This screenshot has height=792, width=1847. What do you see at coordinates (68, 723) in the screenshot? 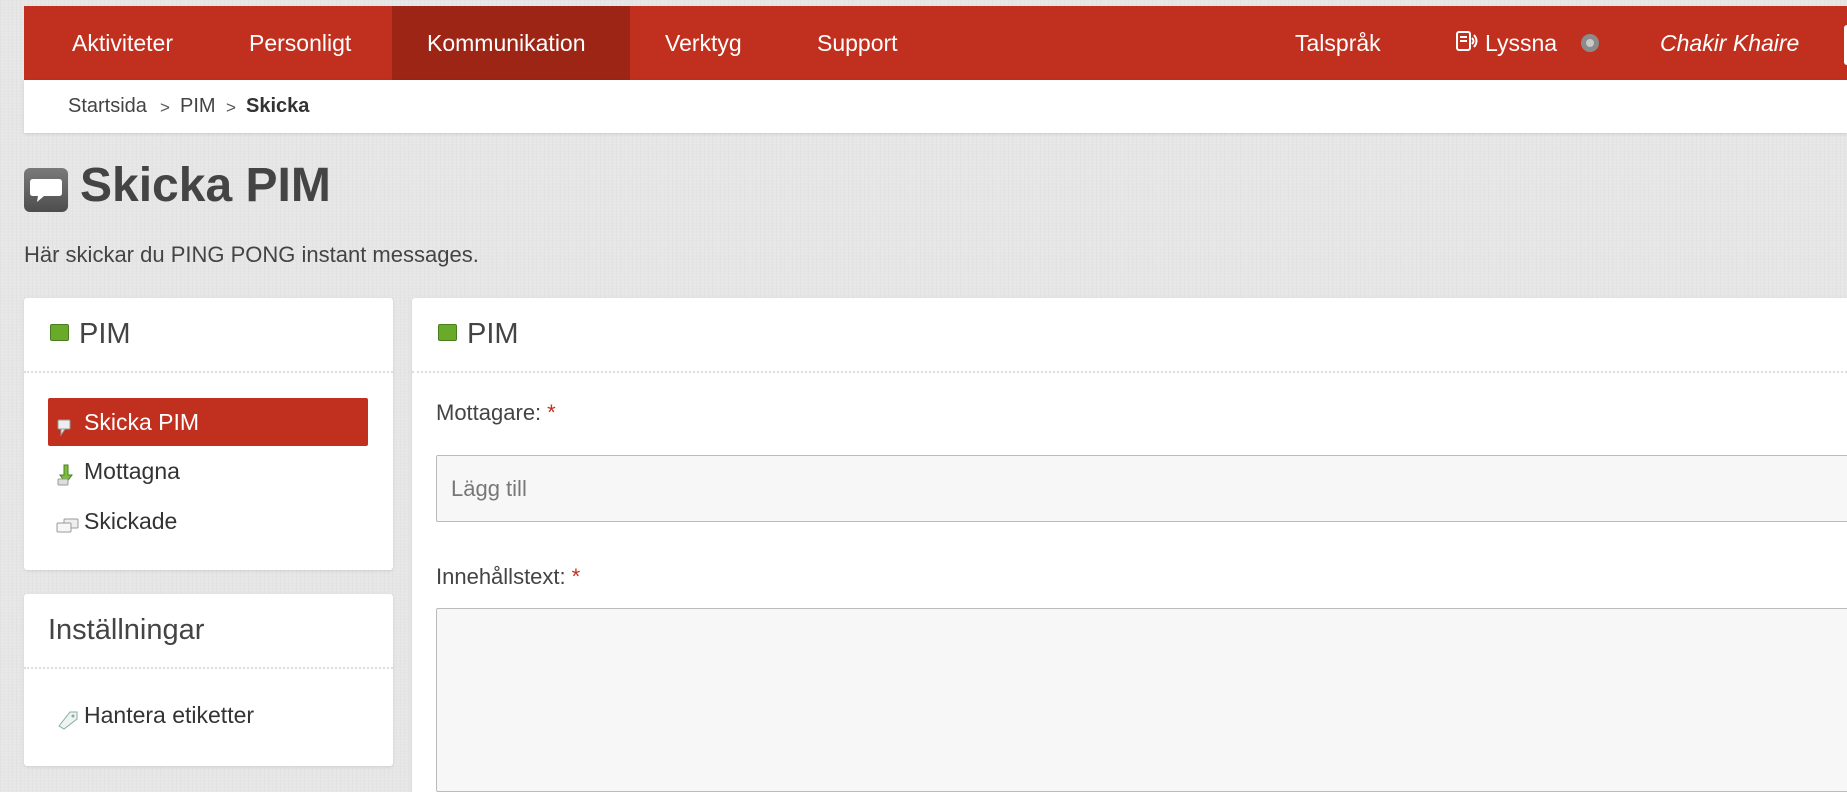
I see `tag-icon` at bounding box center [68, 723].